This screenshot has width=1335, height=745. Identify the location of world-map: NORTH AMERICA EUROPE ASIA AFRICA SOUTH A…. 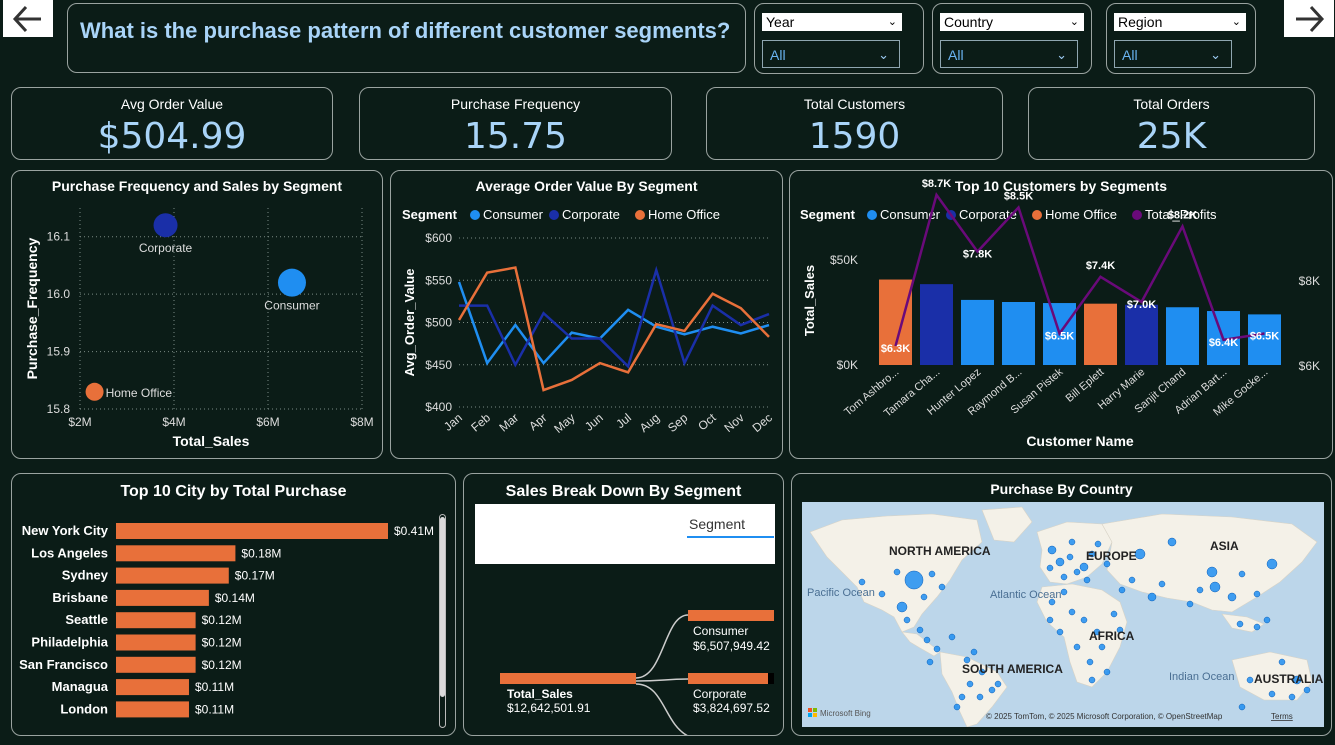
(1063, 614).